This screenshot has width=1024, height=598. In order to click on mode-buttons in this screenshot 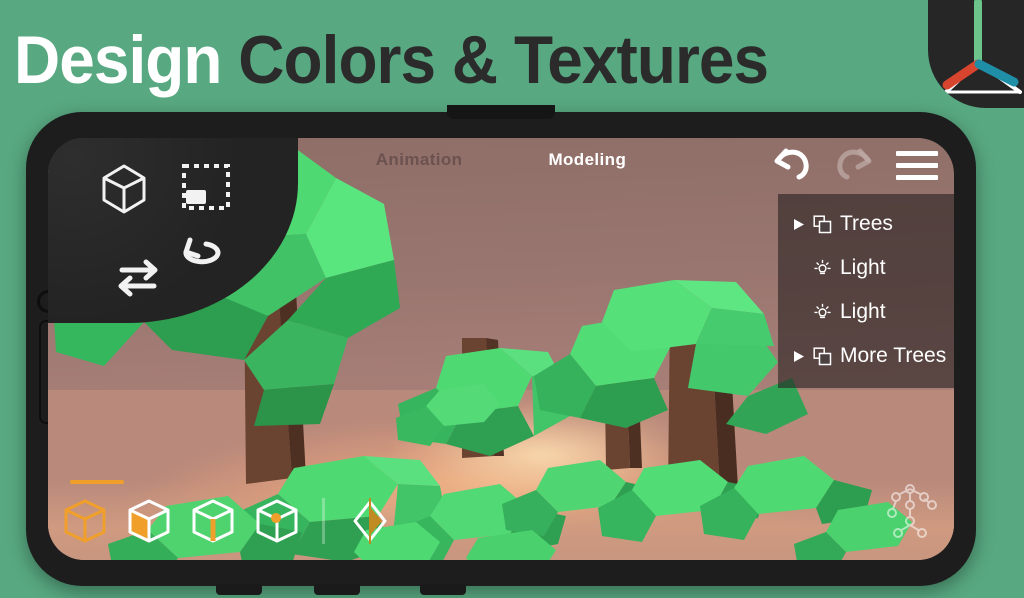, I will do `click(227, 513)`.